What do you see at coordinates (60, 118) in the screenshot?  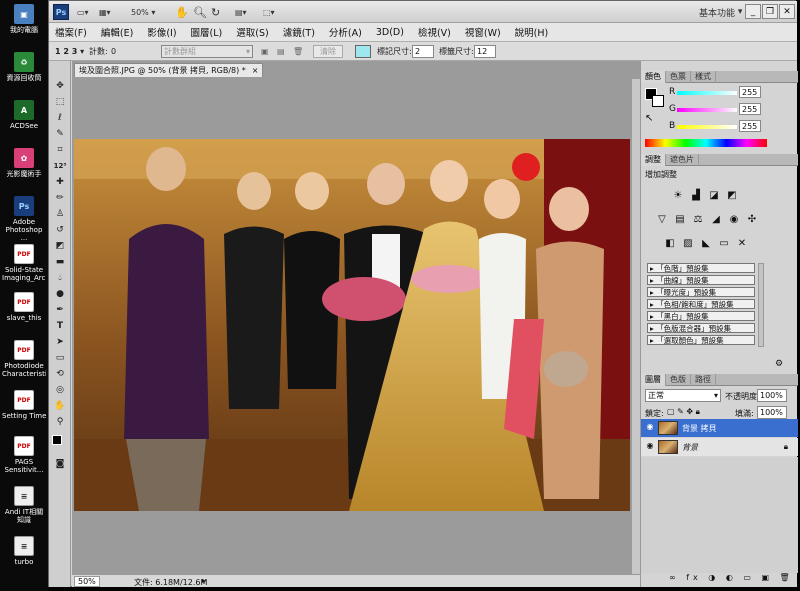 I see `lasso-tool-icon: ℓ` at bounding box center [60, 118].